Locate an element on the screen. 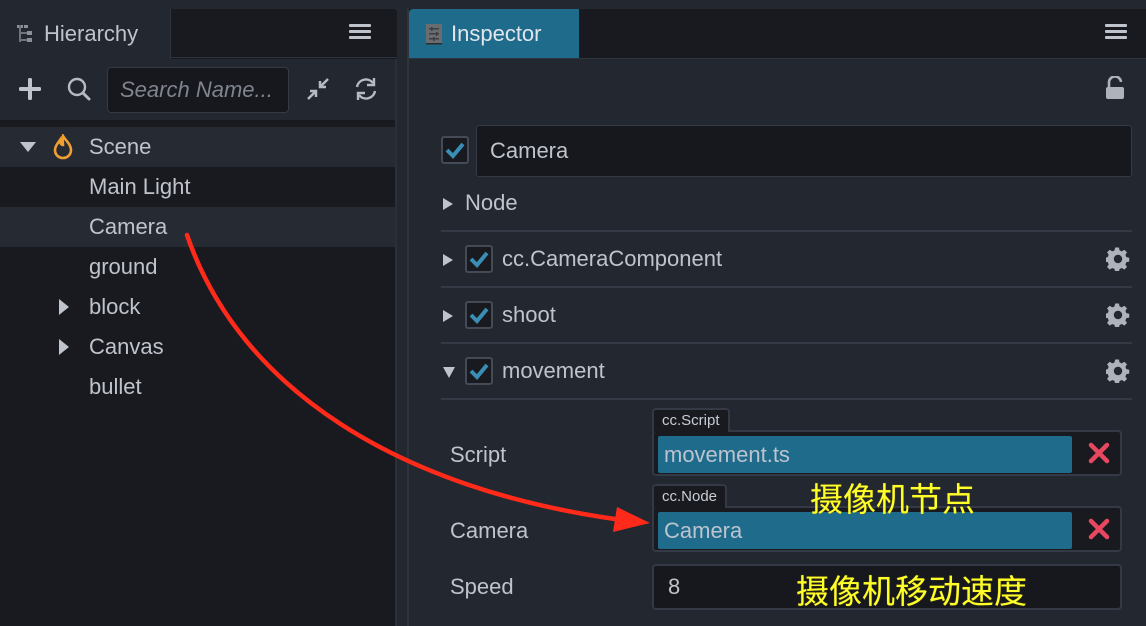 The height and width of the screenshot is (626, 1146). annotation-camera-node: 摄像机节点 is located at coordinates (892, 499).